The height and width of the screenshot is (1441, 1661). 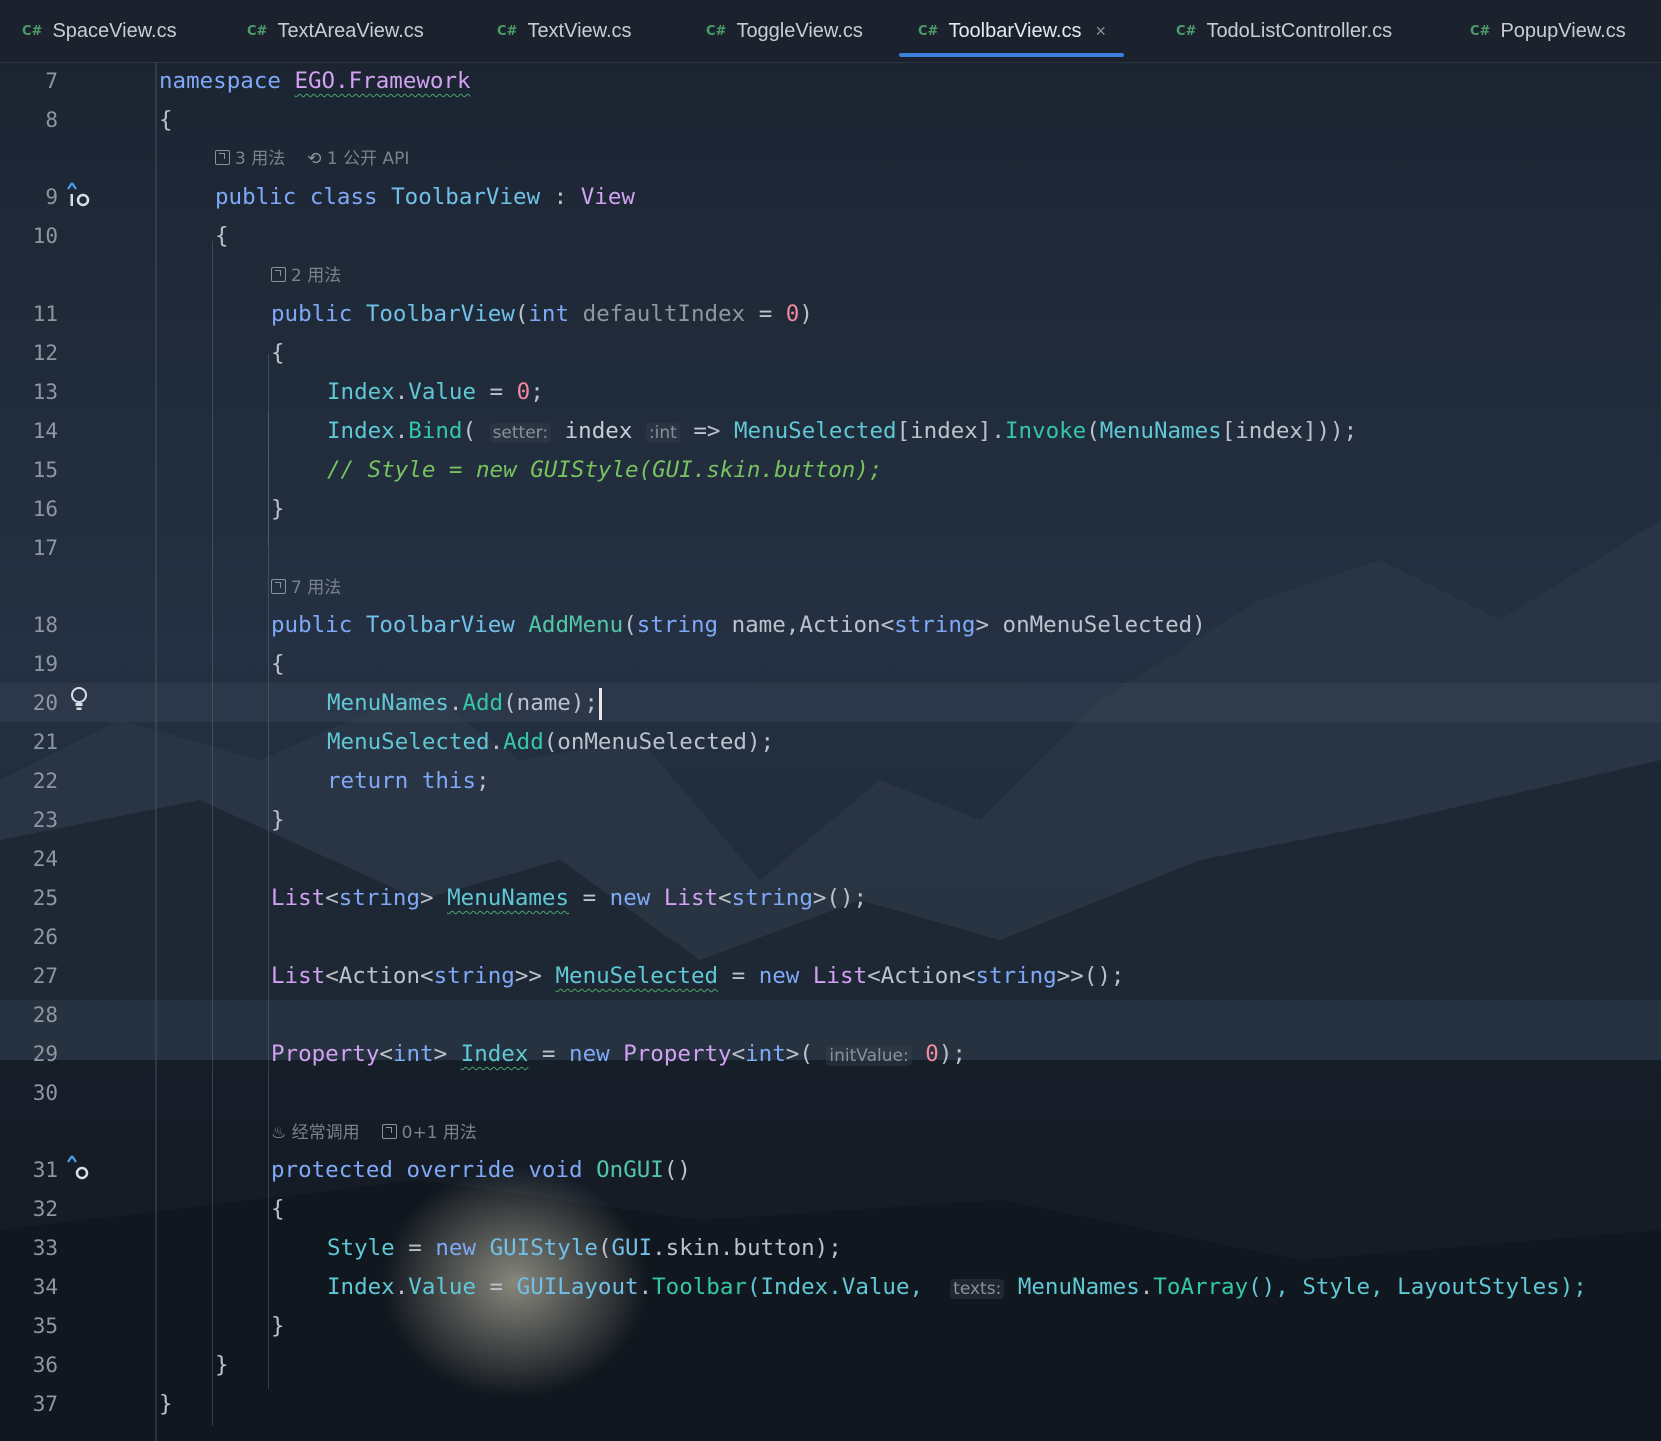 What do you see at coordinates (99, 31) in the screenshot?
I see `tab-spaceview: C# SpaceView.cs` at bounding box center [99, 31].